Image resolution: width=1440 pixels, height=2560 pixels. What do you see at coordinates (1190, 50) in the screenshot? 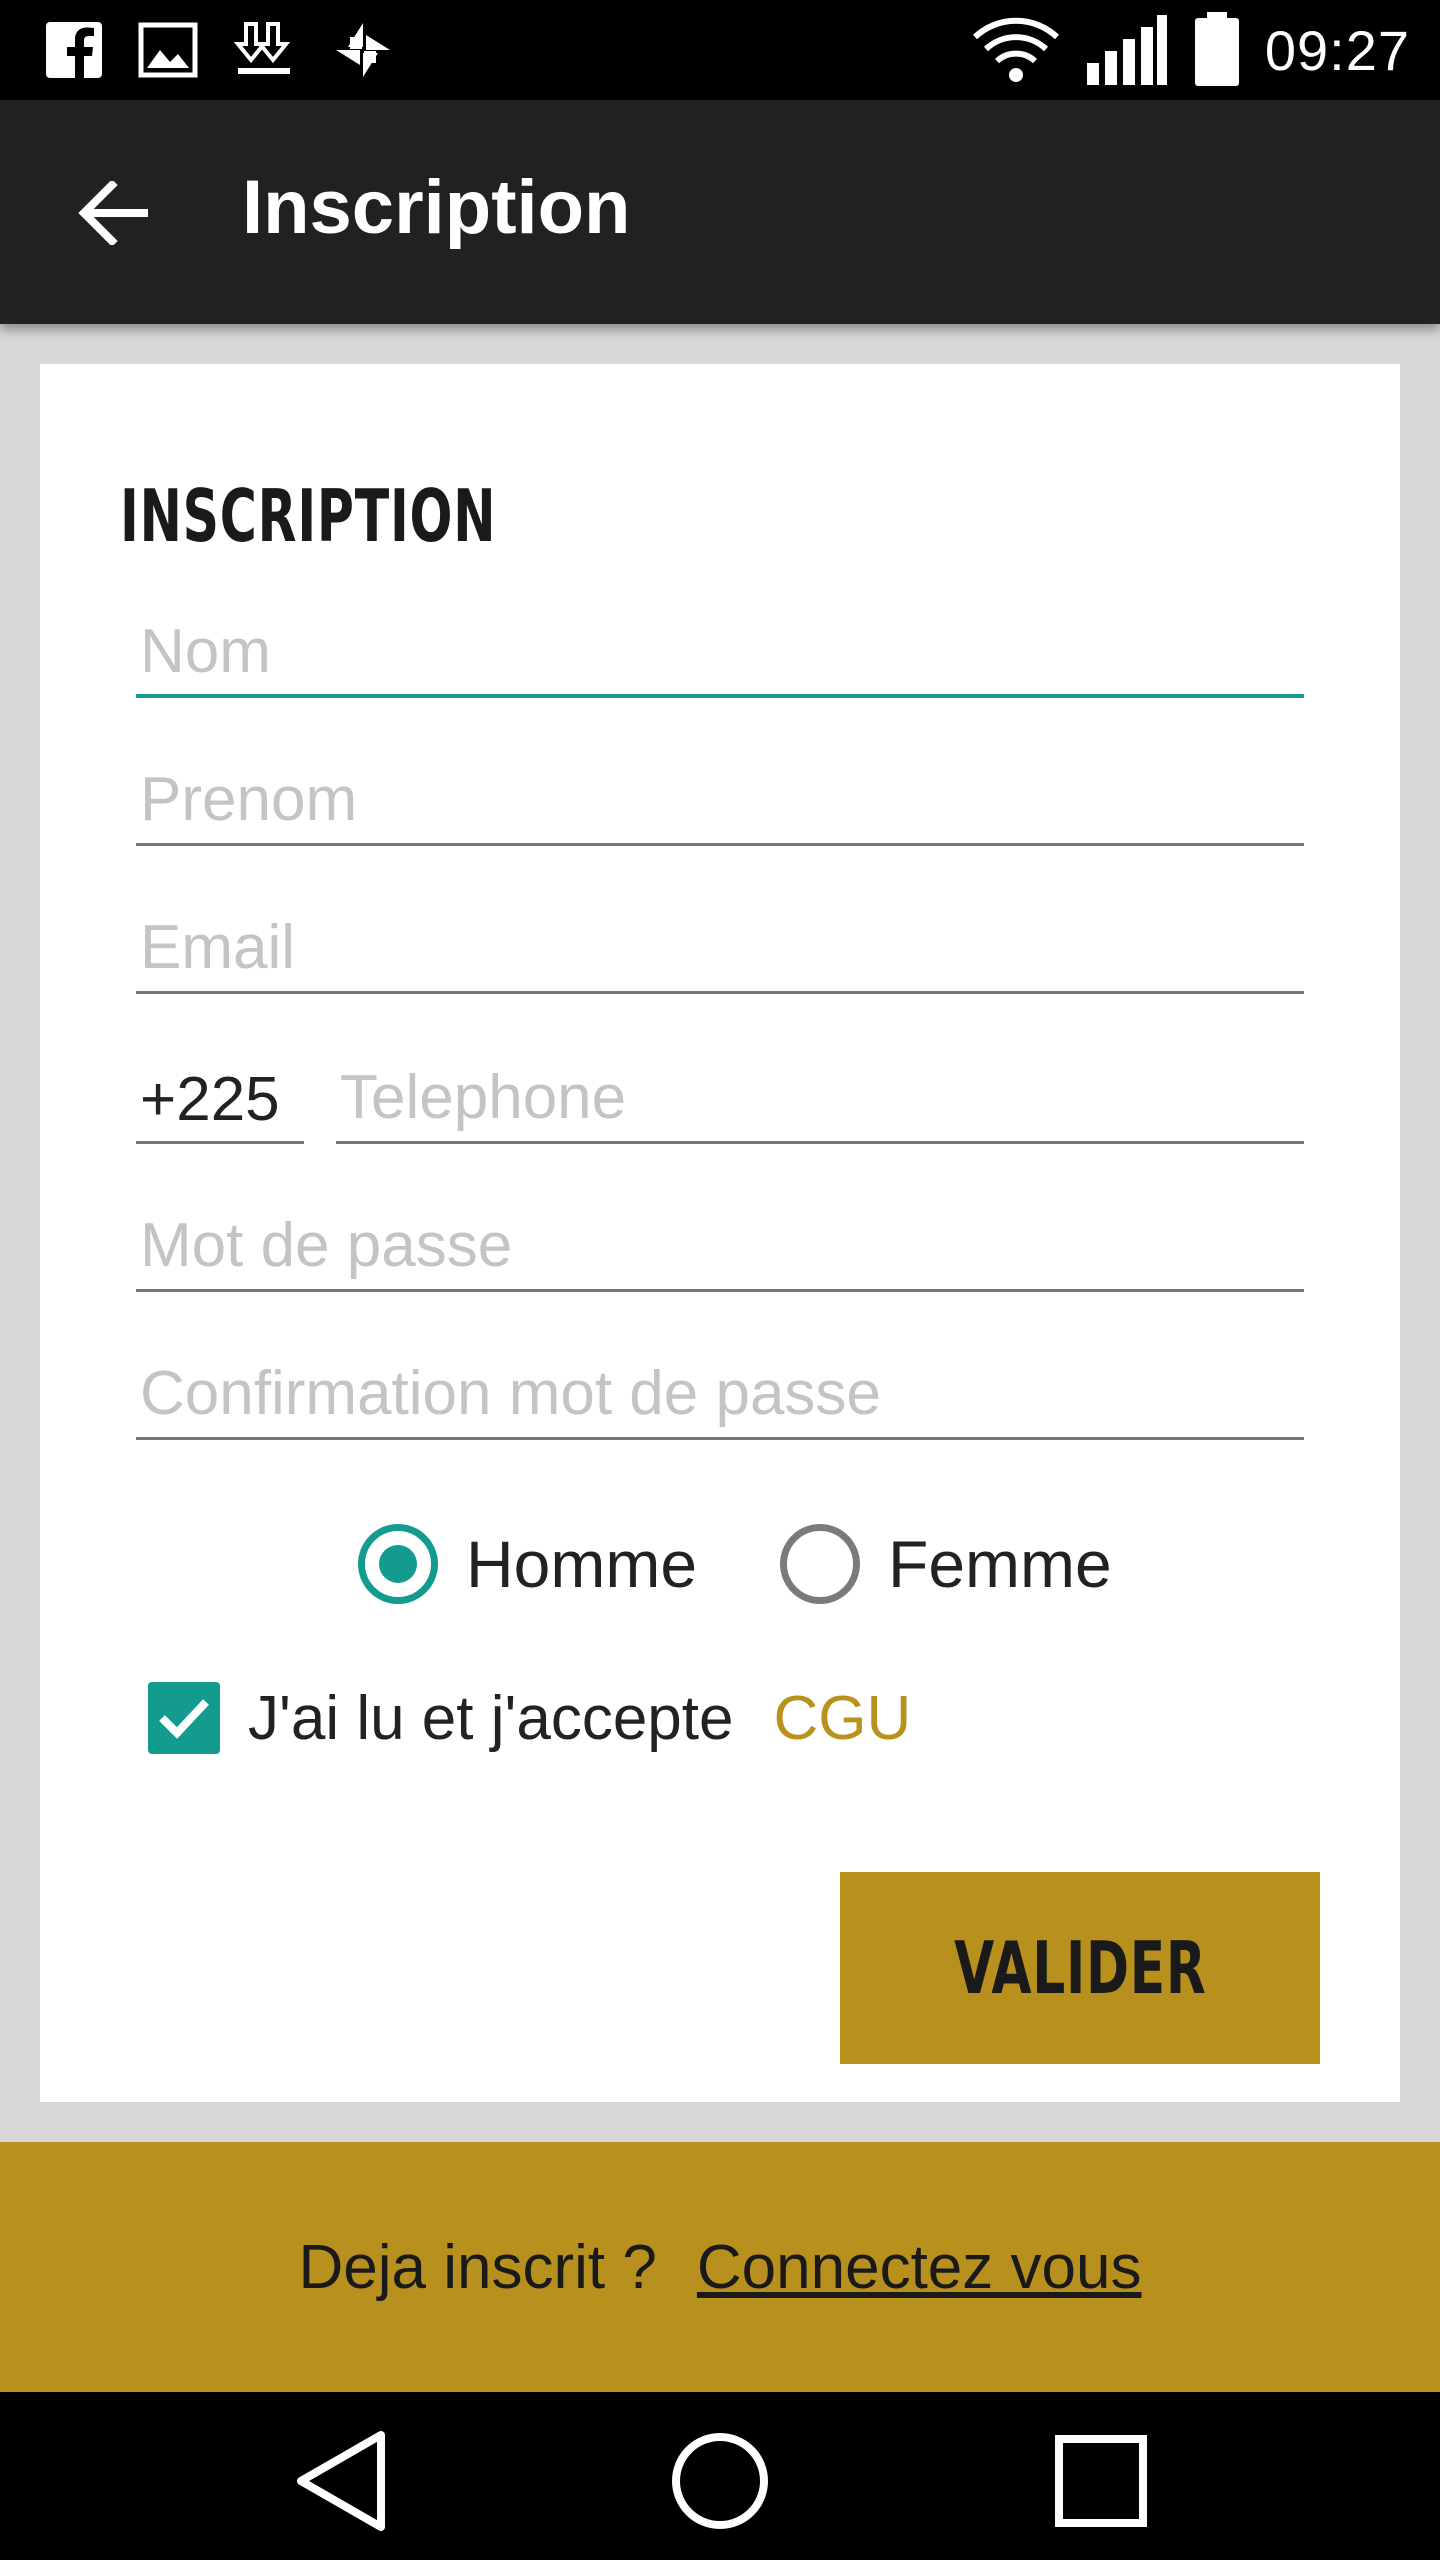
I see `status-right-icons: 09:27` at bounding box center [1190, 50].